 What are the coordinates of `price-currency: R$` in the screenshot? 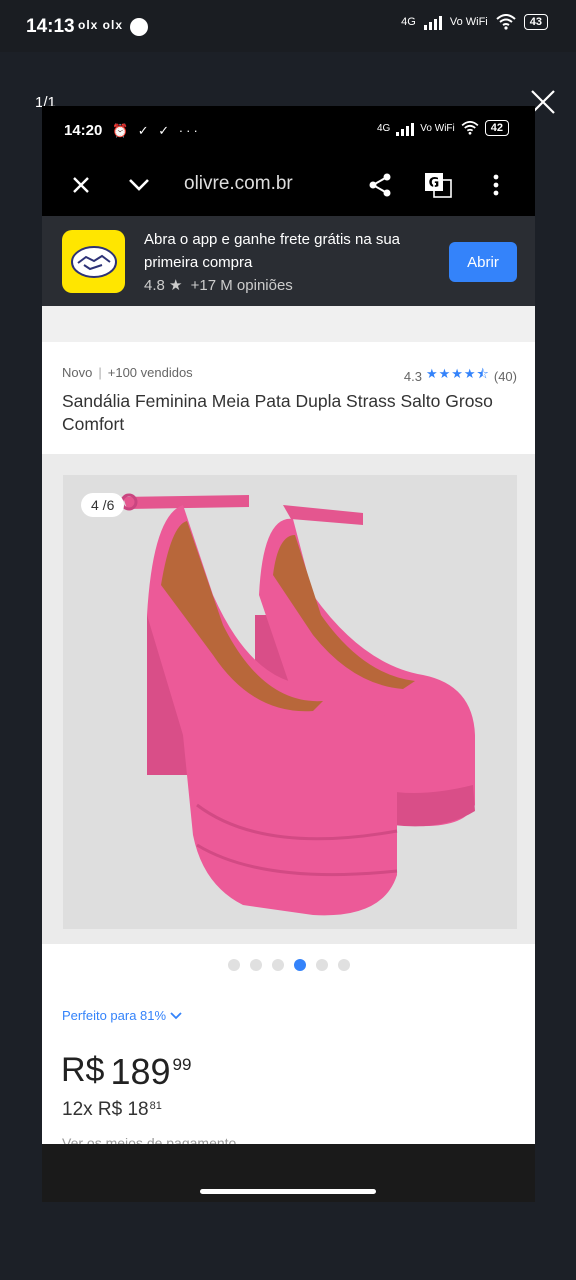 It's located at (83, 1070).